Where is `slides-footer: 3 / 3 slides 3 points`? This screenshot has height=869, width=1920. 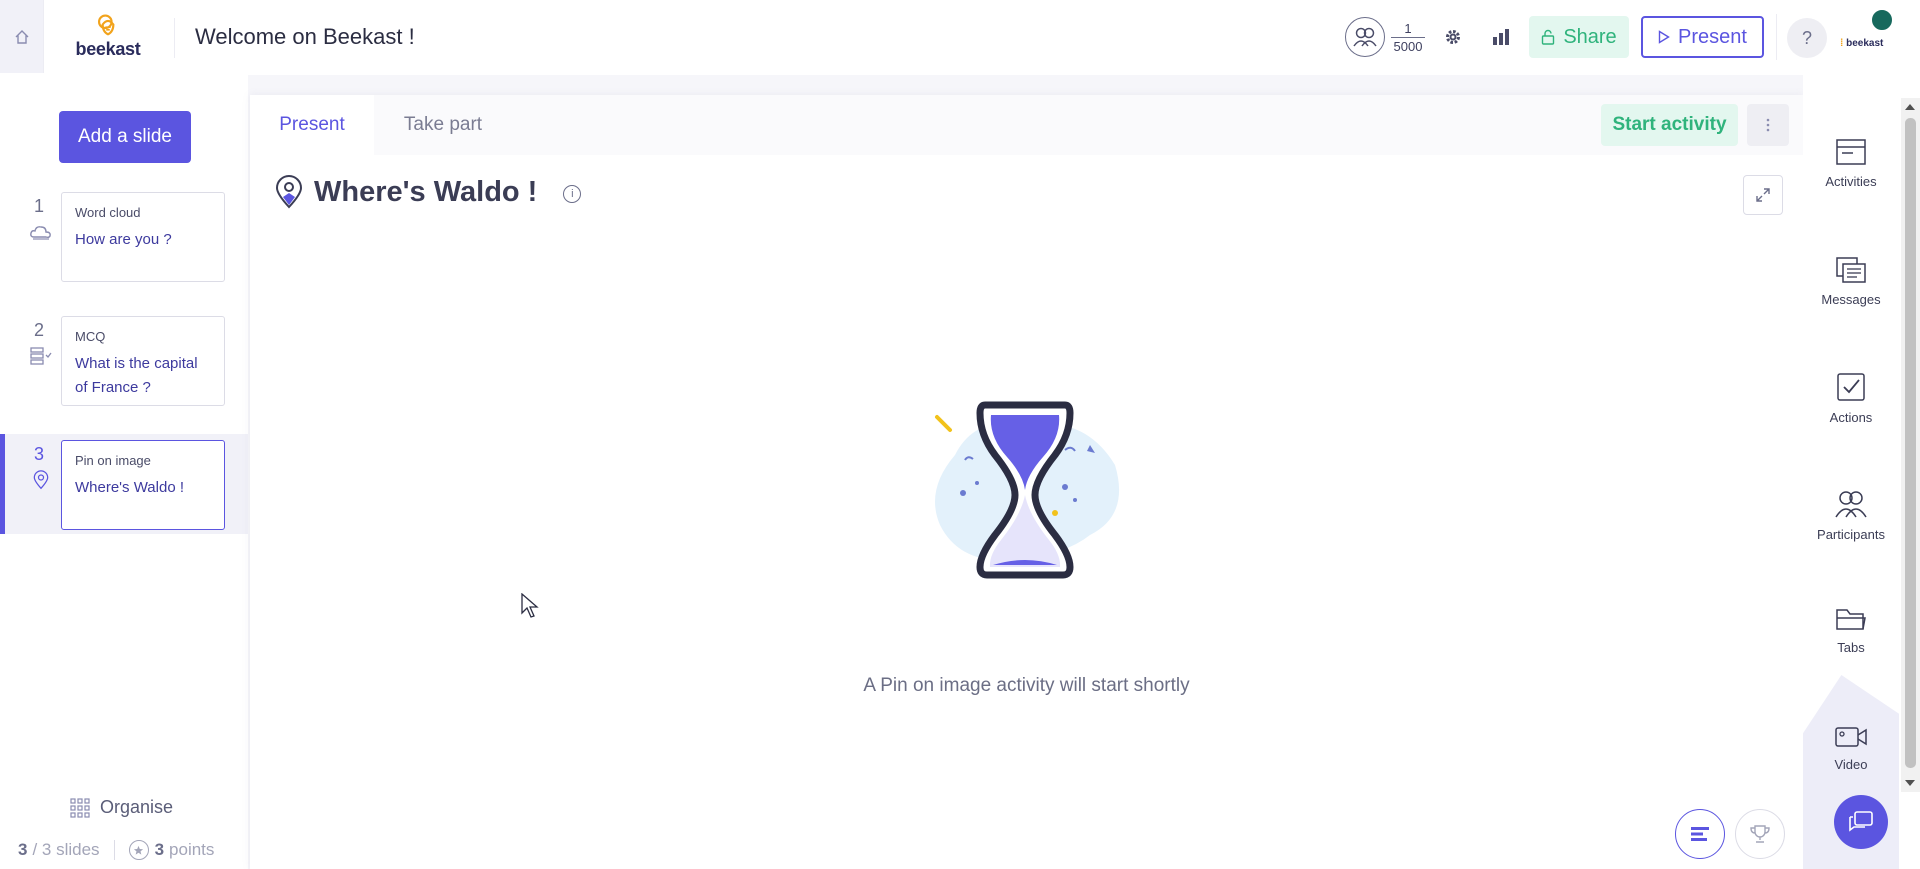 slides-footer: 3 / 3 slides 3 points is located at coordinates (116, 850).